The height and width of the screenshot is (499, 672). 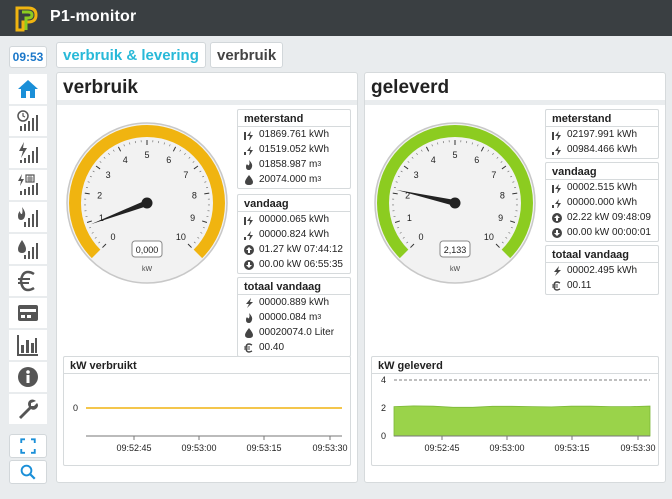 What do you see at coordinates (28, 446) in the screenshot?
I see `fullscreen-button` at bounding box center [28, 446].